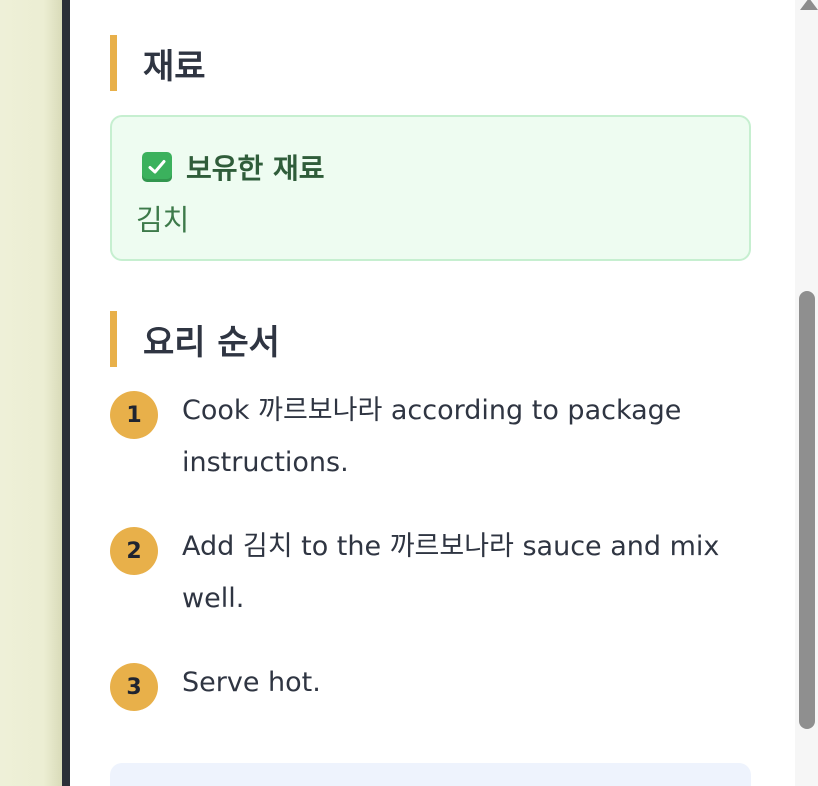 The image size is (818, 786). Describe the element at coordinates (134, 551) in the screenshot. I see `step-number-badge: 2` at that location.